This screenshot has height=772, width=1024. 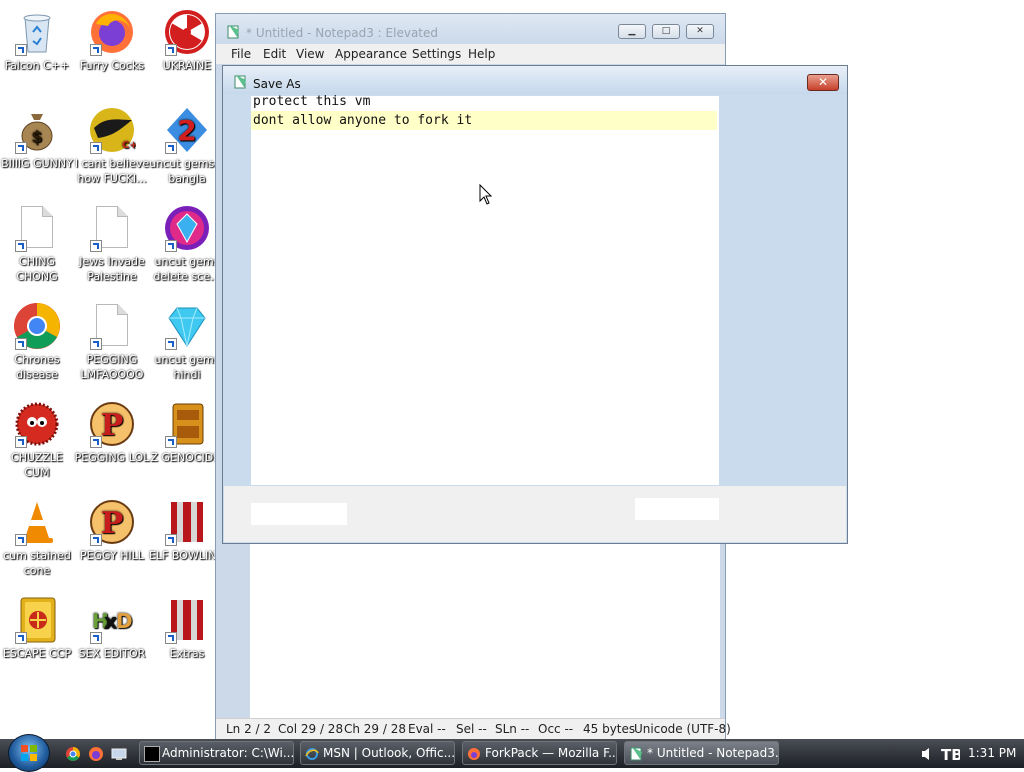 What do you see at coordinates (129, 145) in the screenshot?
I see `svg-text: C++` at bounding box center [129, 145].